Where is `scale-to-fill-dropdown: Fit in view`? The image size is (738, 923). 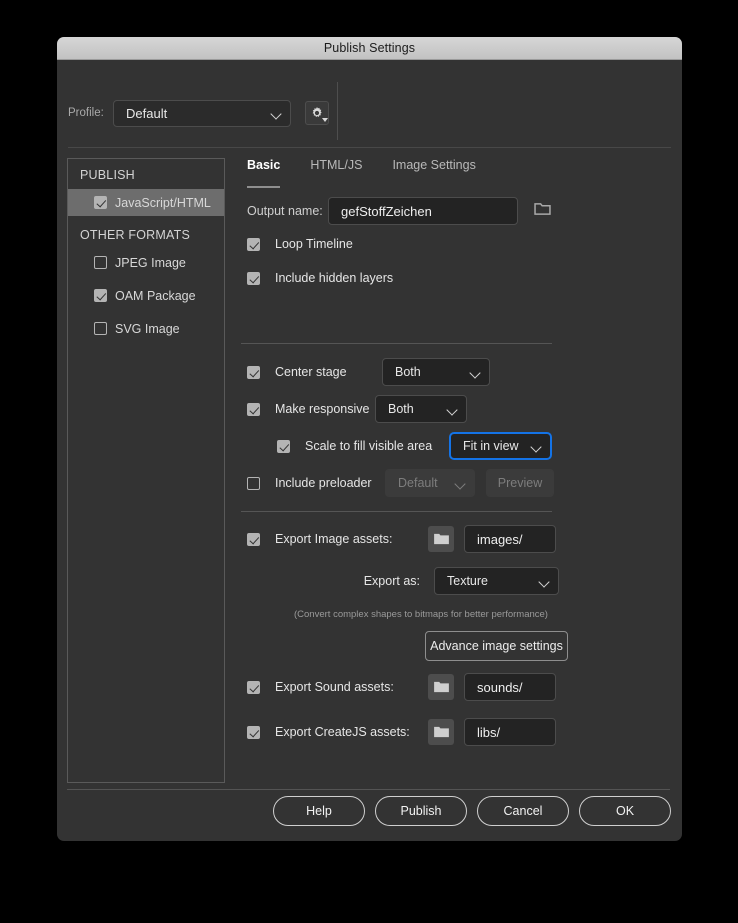 scale-to-fill-dropdown: Fit in view is located at coordinates (500, 446).